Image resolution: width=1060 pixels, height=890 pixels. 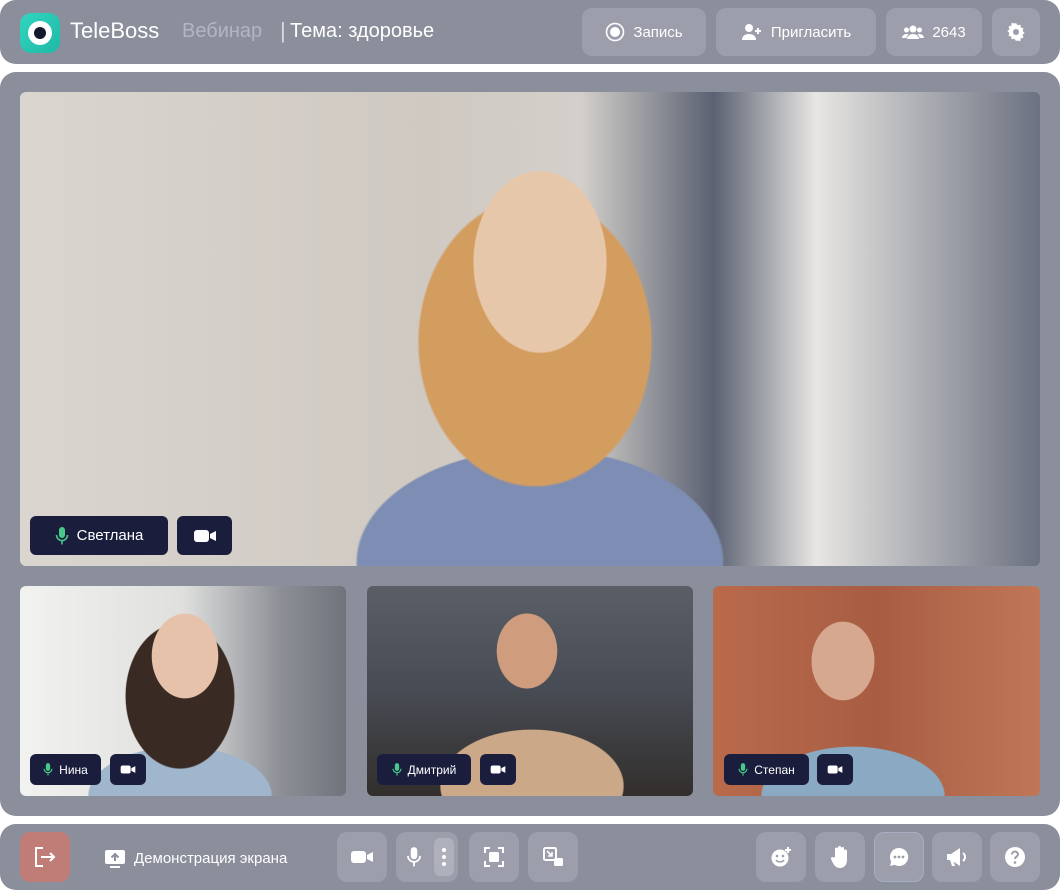 What do you see at coordinates (115, 30) in the screenshot?
I see `brand-name: TeleBoss` at bounding box center [115, 30].